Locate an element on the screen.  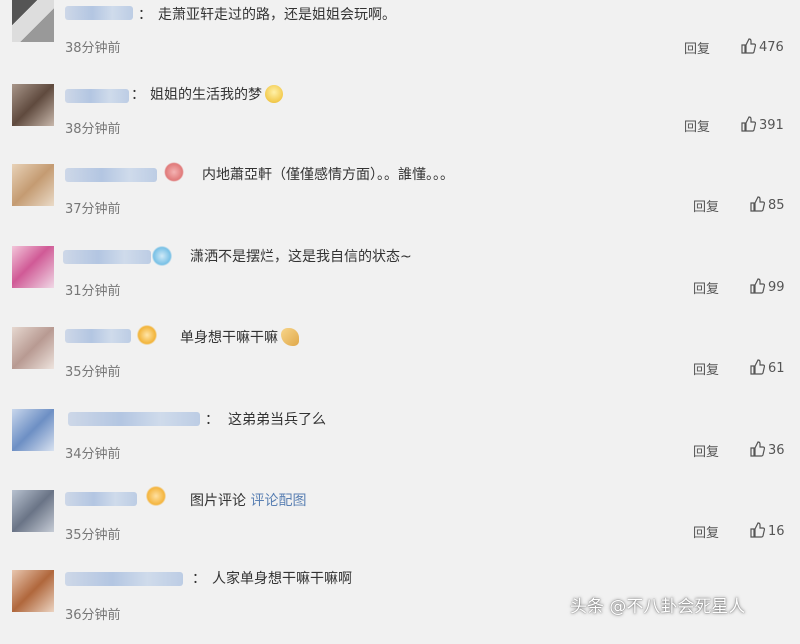
comment-text: 姐姐的生活我的梦 is located at coordinates (216, 94).